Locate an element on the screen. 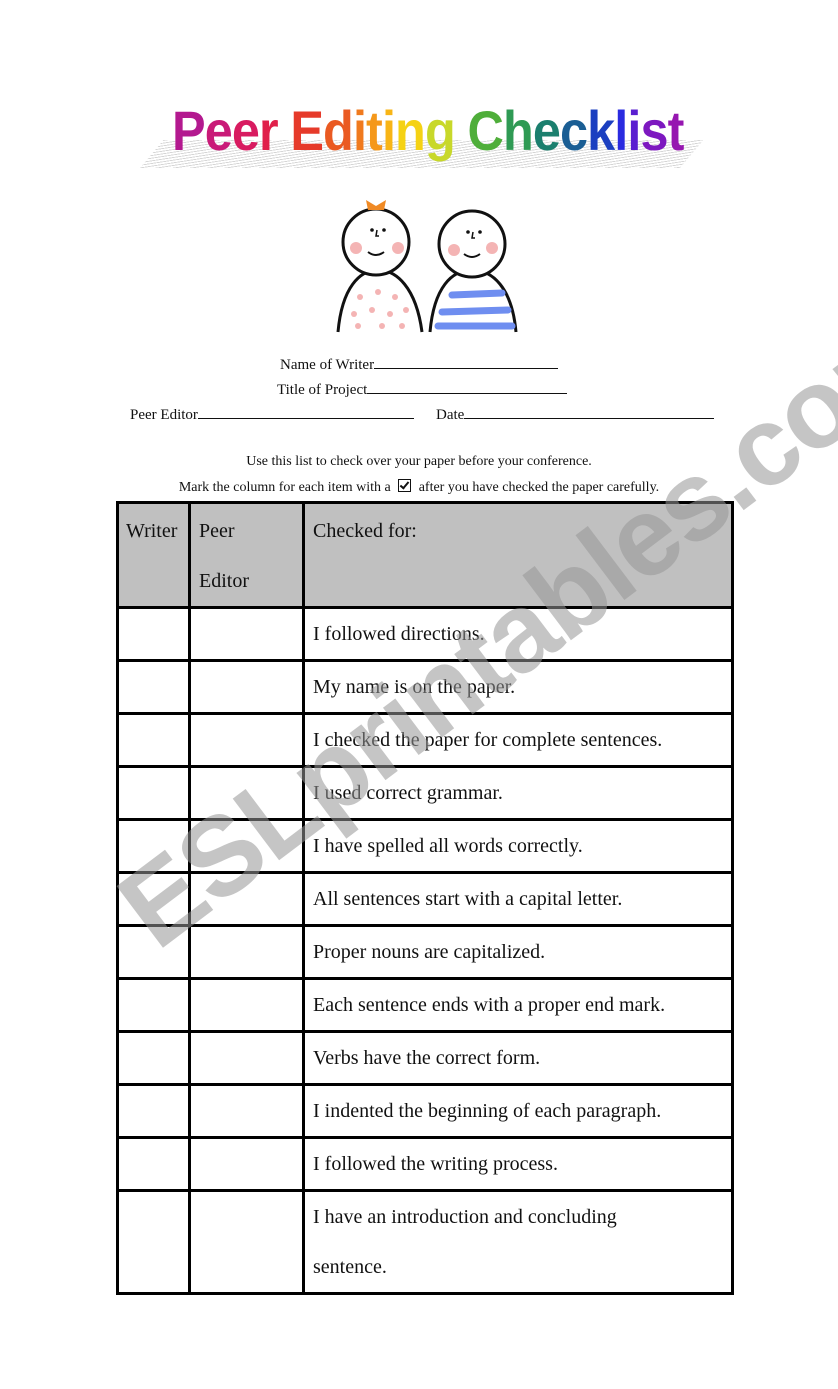  table-row: I followed directions. is located at coordinates (425, 634).